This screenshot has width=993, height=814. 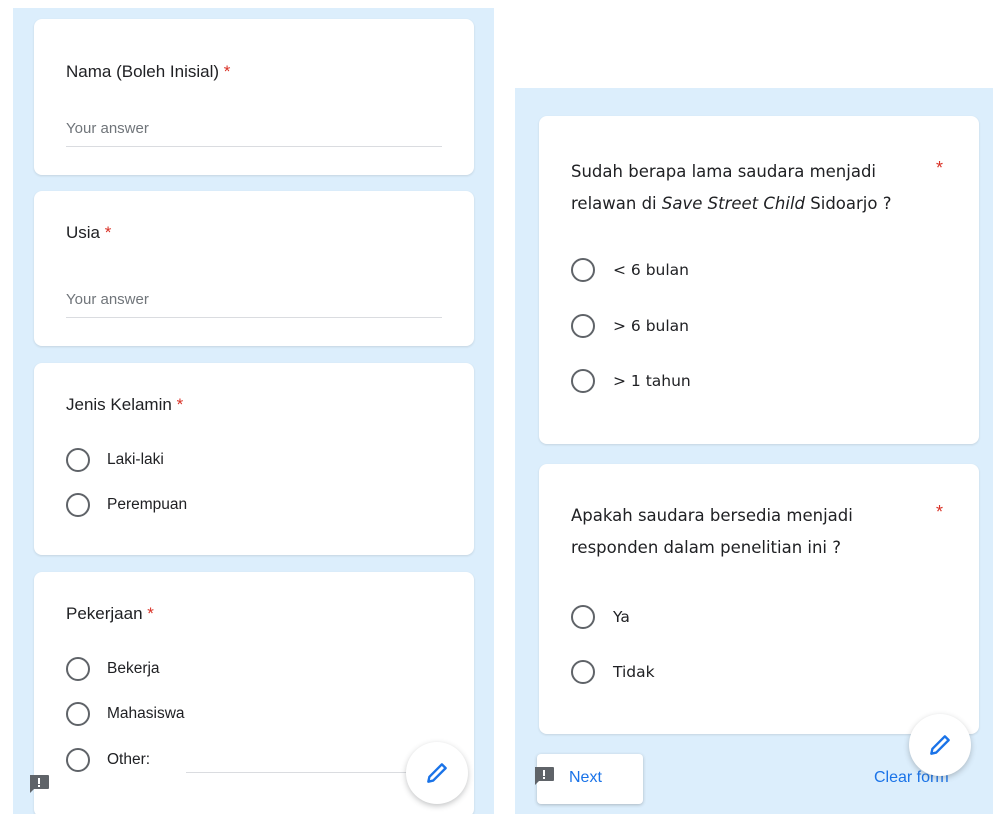 I want to click on age-question-title: Usia *, so click(x=89, y=232).